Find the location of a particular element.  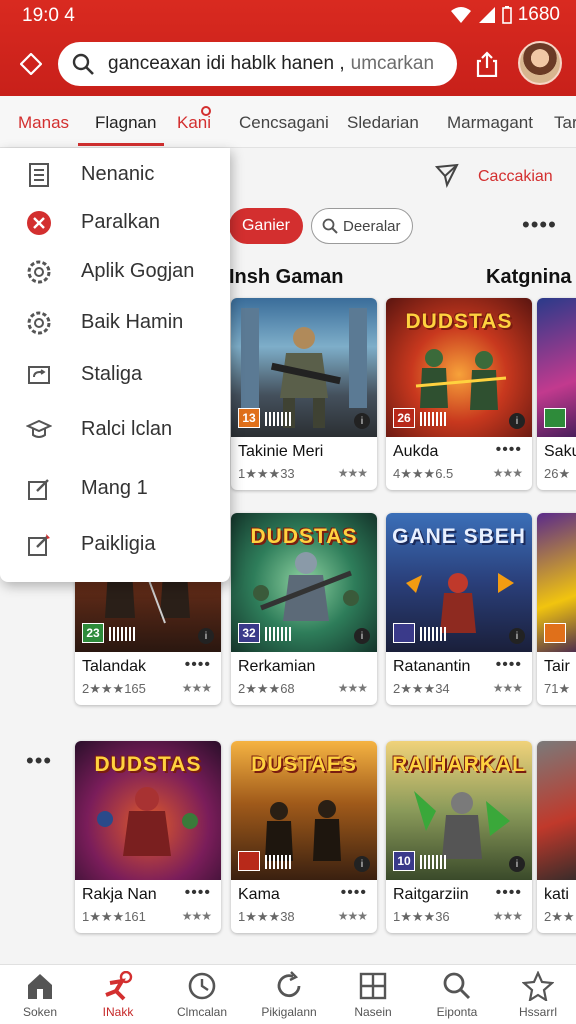

filter-chip-search-label: Deeralar is located at coordinates (372, 226).